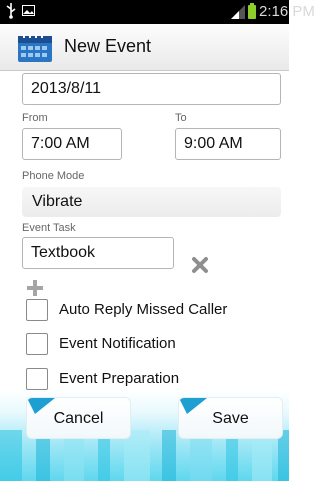  What do you see at coordinates (98, 253) in the screenshot?
I see `event-task-field: Textbook` at bounding box center [98, 253].